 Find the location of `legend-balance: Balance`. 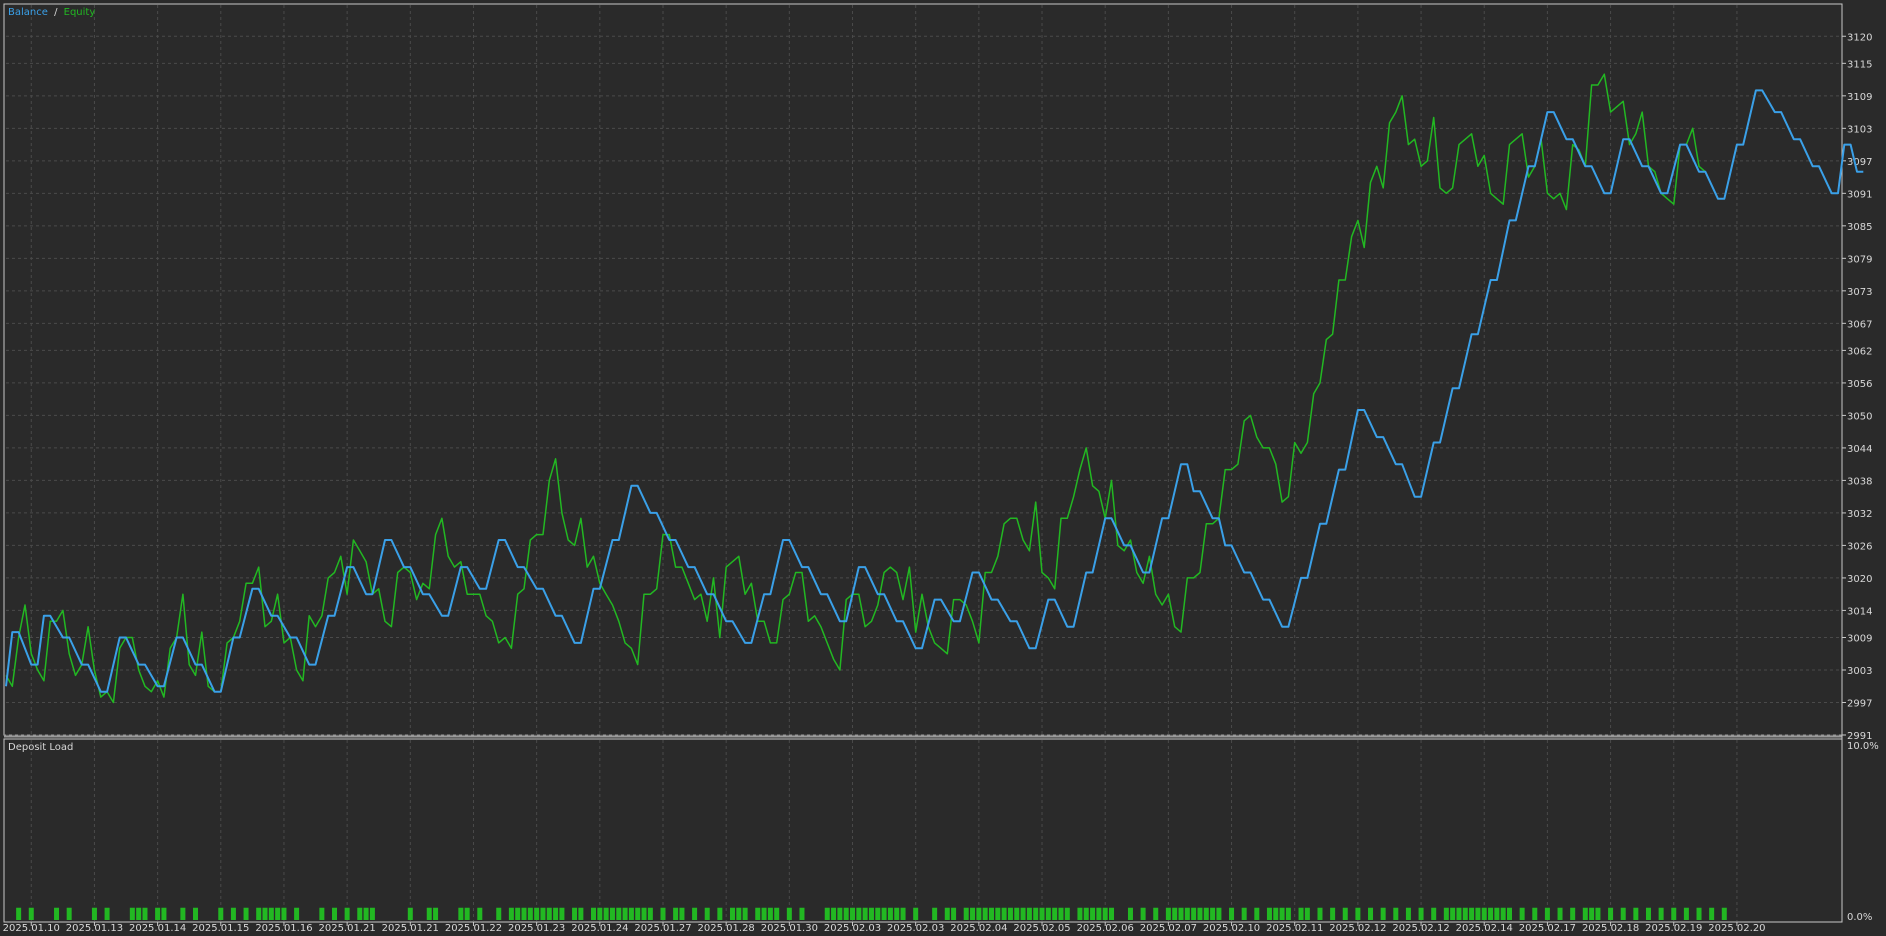

legend-balance: Balance is located at coordinates (28, 12).